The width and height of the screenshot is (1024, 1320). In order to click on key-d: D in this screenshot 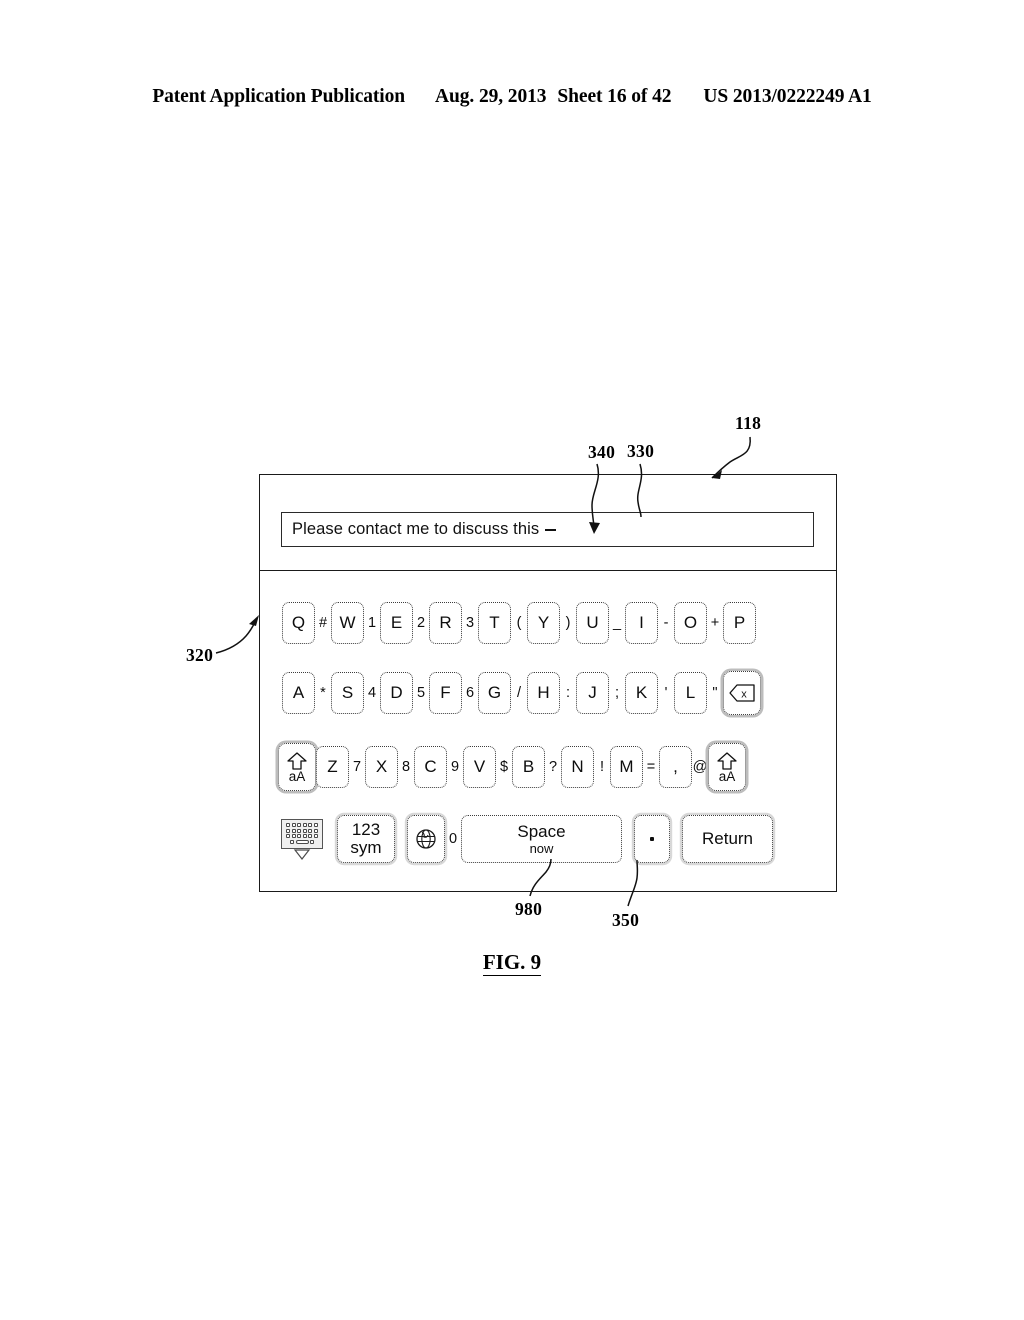, I will do `click(396, 693)`.